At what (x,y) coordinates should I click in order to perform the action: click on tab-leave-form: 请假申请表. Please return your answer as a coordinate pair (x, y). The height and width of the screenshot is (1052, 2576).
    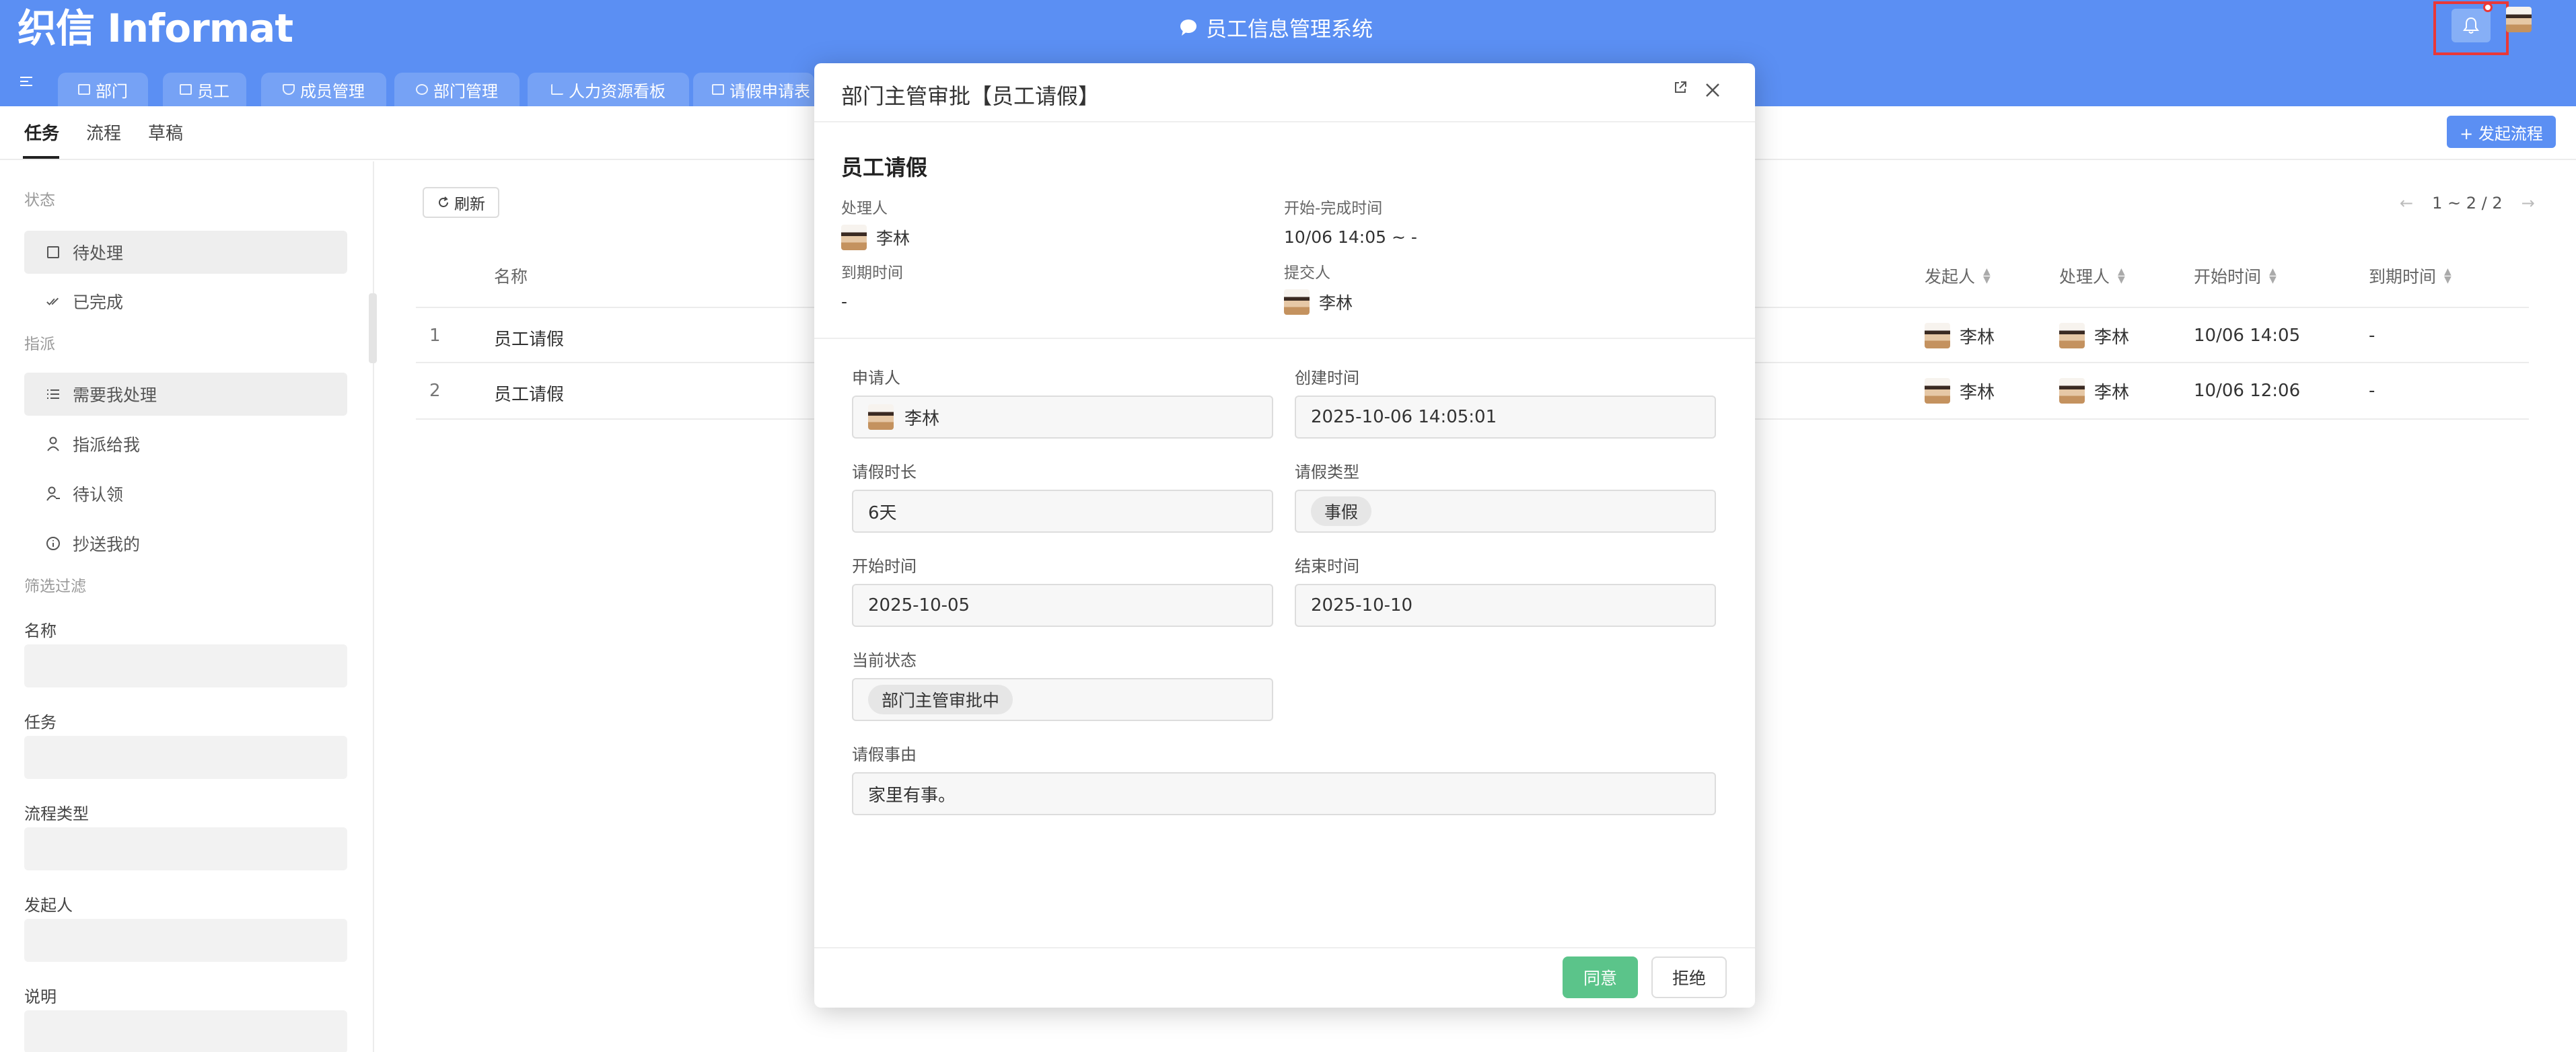
    Looking at the image, I should click on (754, 89).